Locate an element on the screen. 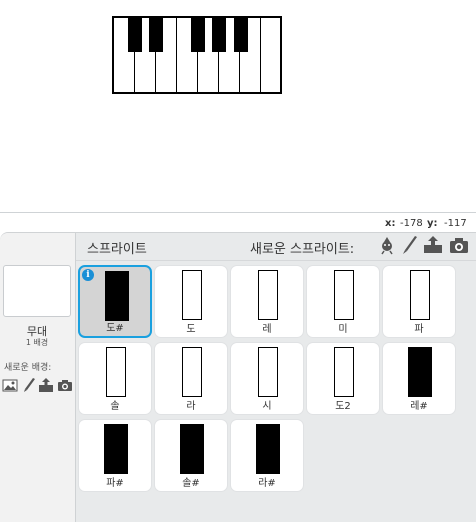 The image size is (476, 522). y-value: -117 is located at coordinates (455, 223).